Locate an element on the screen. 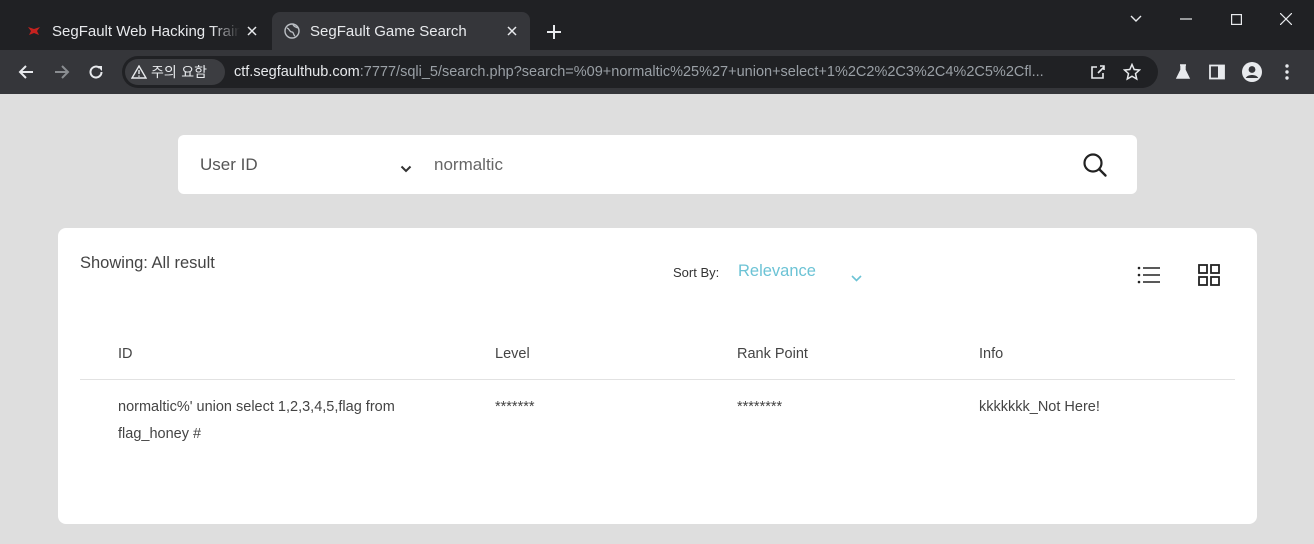 The height and width of the screenshot is (544, 1314). search-category-value: User ID is located at coordinates (229, 164).